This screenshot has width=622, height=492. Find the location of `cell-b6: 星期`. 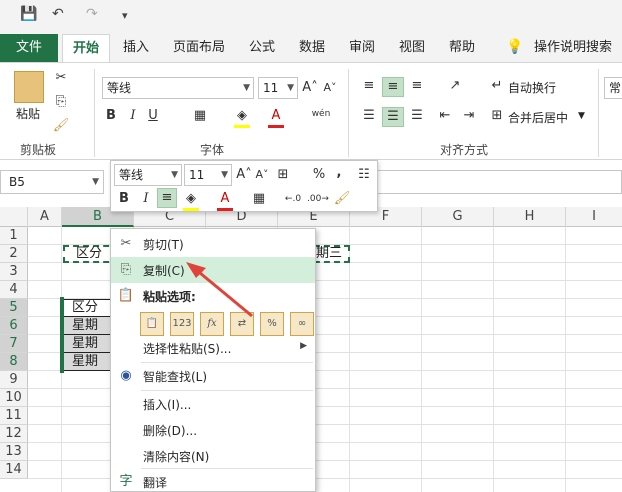

cell-b6: 星期 is located at coordinates (91, 326).